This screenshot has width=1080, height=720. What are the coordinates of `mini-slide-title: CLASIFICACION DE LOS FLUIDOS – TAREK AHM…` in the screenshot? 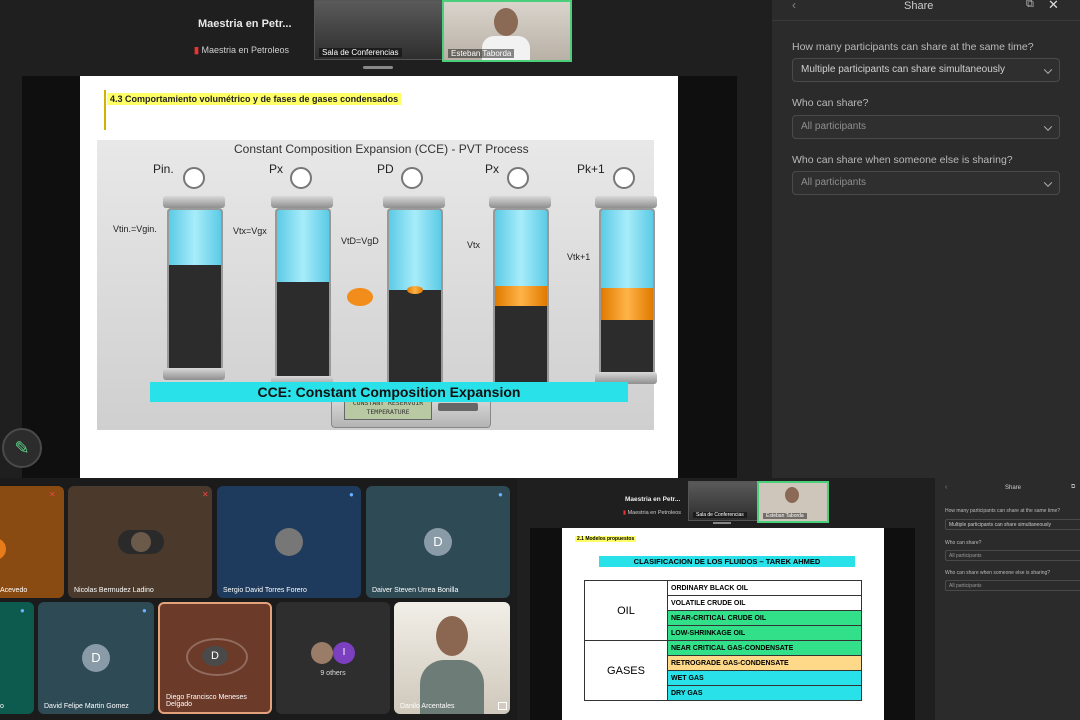 It's located at (727, 561).